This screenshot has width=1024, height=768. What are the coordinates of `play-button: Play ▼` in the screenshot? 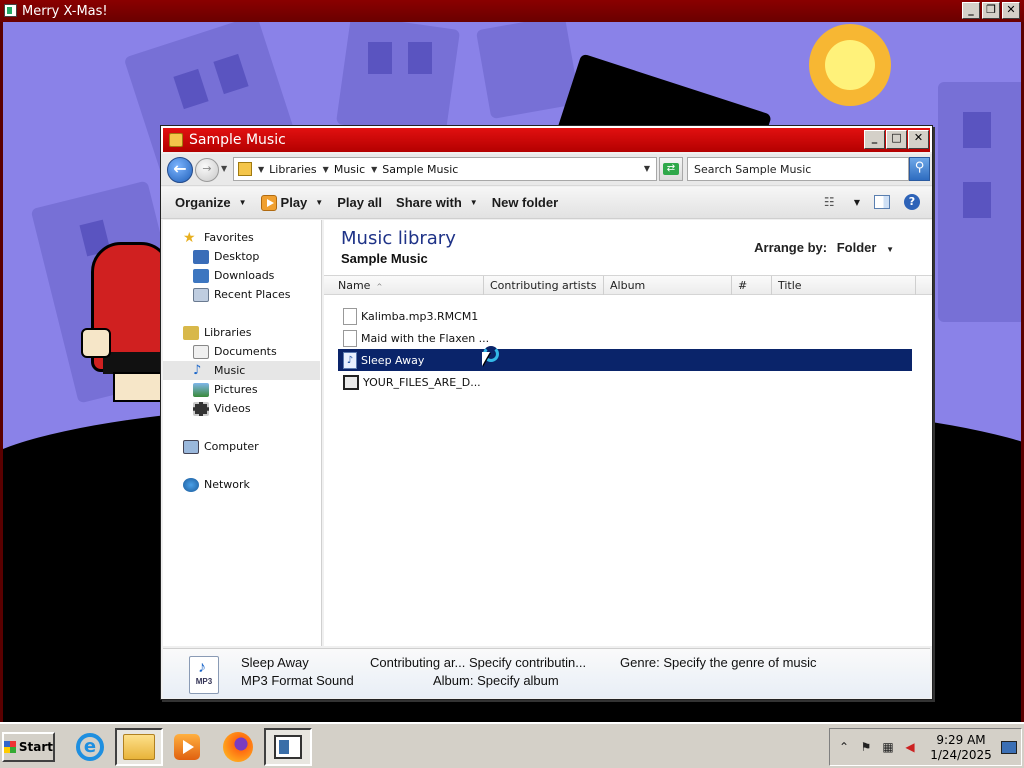 It's located at (292, 202).